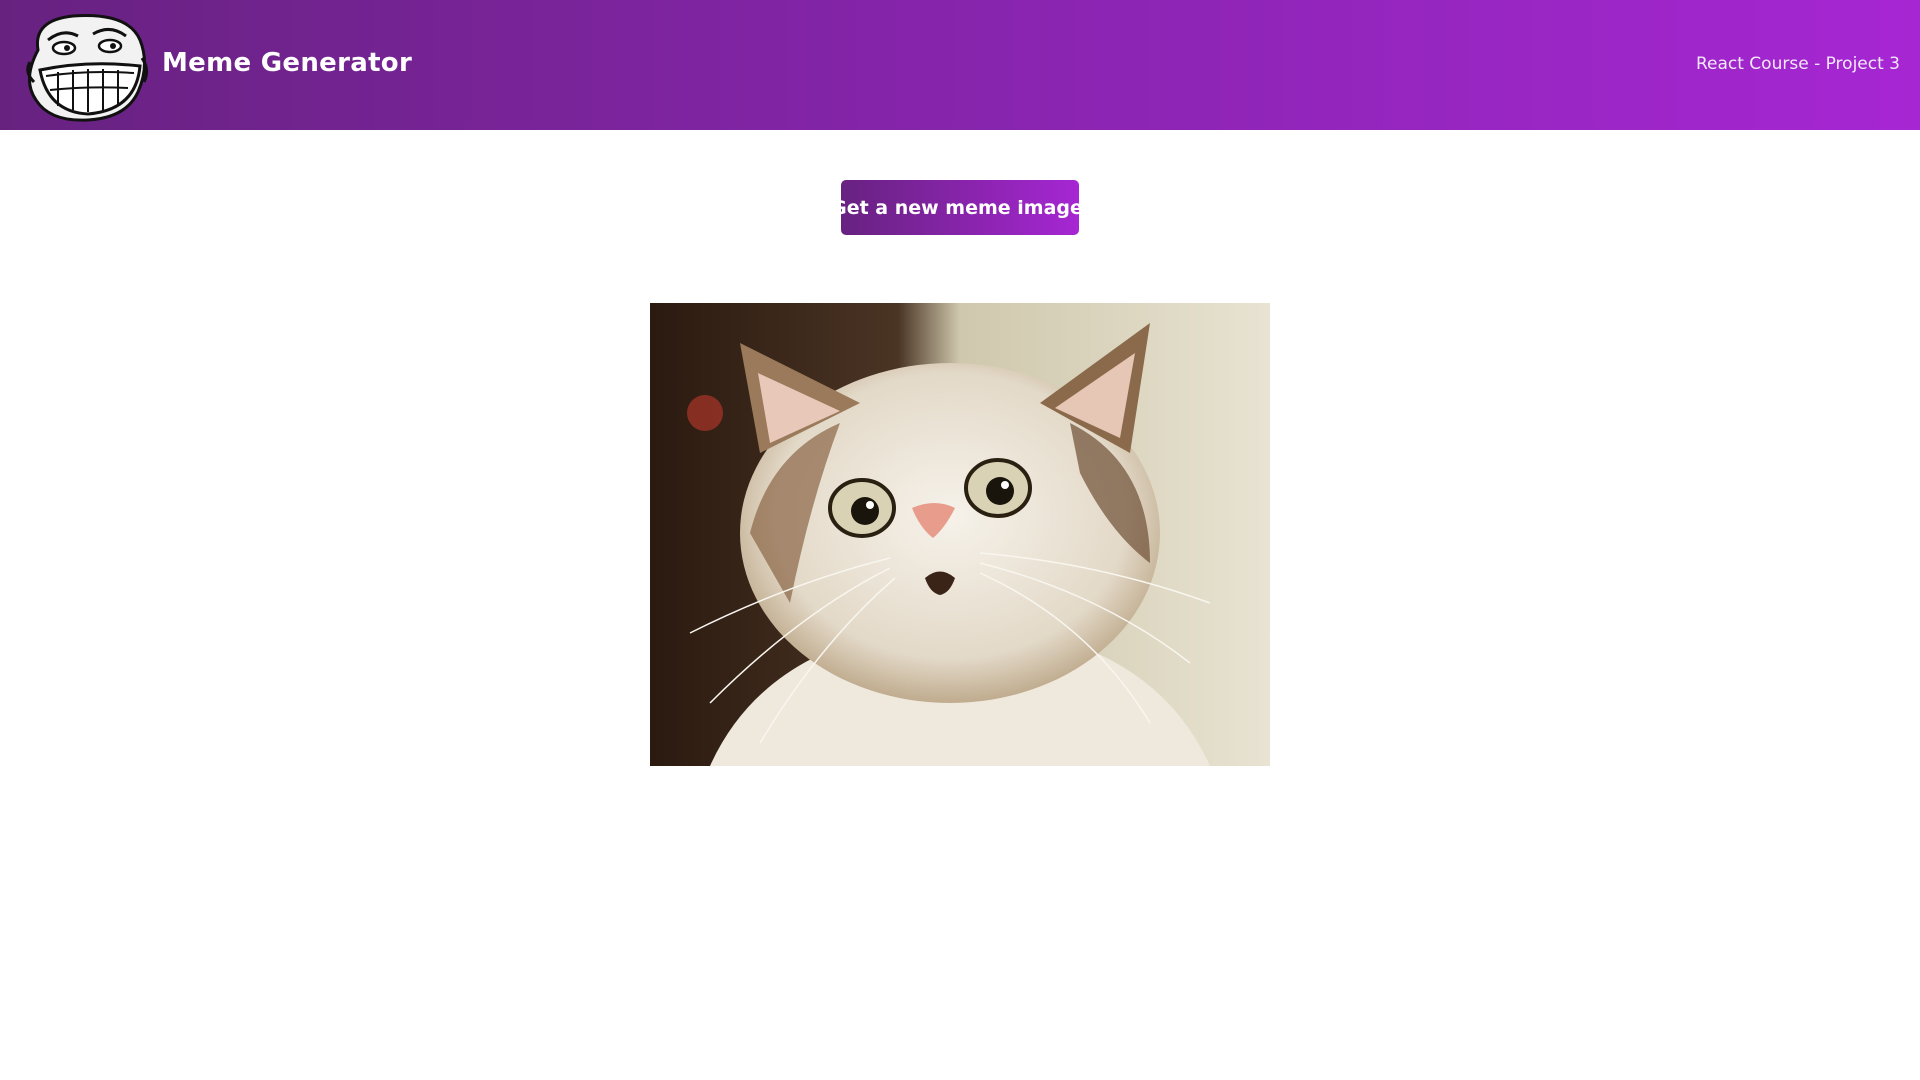  Describe the element at coordinates (960, 65) in the screenshot. I see `site-header: Meme Generator React Course - Project 3` at that location.